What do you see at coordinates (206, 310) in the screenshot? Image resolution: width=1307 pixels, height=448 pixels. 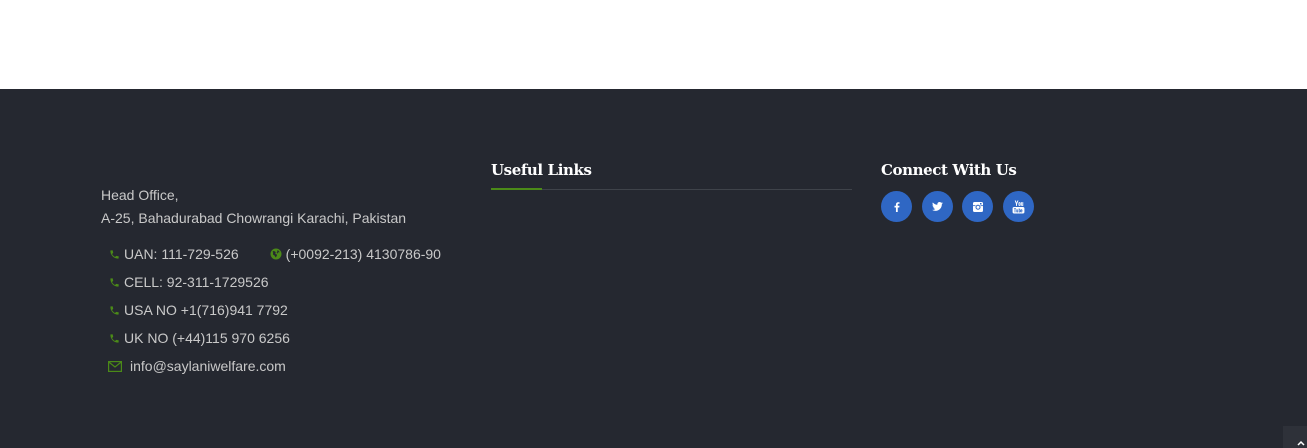 I see `usa-text: USA NO +1(716)941 7792` at bounding box center [206, 310].